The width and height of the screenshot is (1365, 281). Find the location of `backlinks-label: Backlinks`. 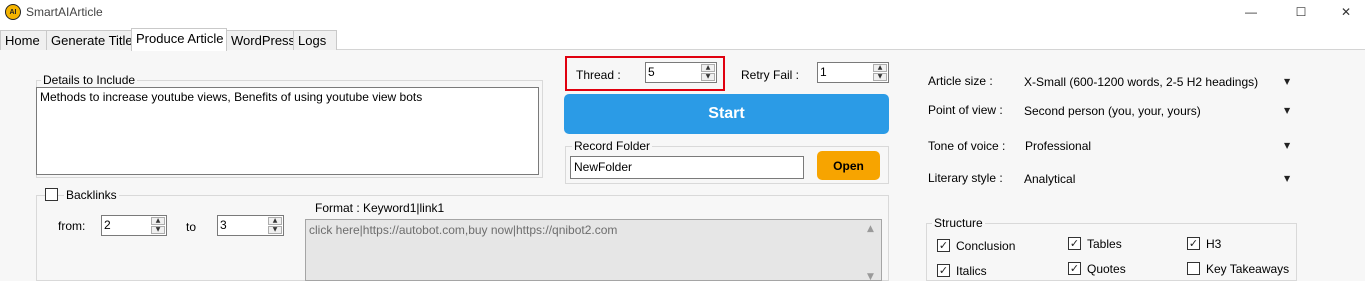

backlinks-label: Backlinks is located at coordinates (91, 195).